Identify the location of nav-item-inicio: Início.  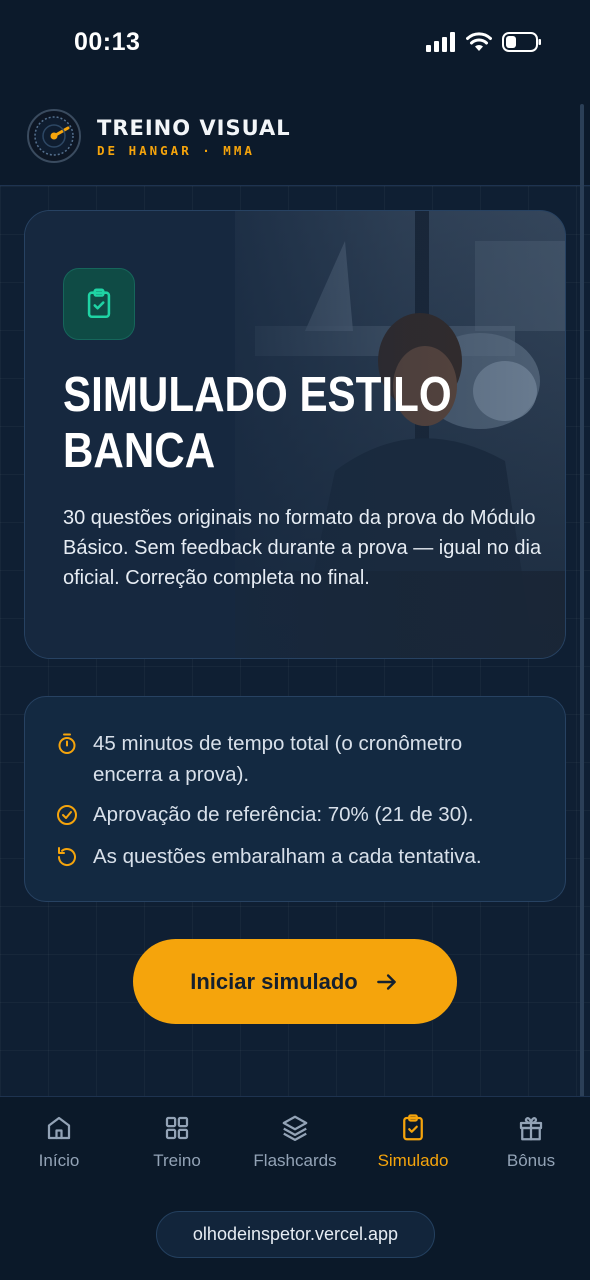
(59, 1145).